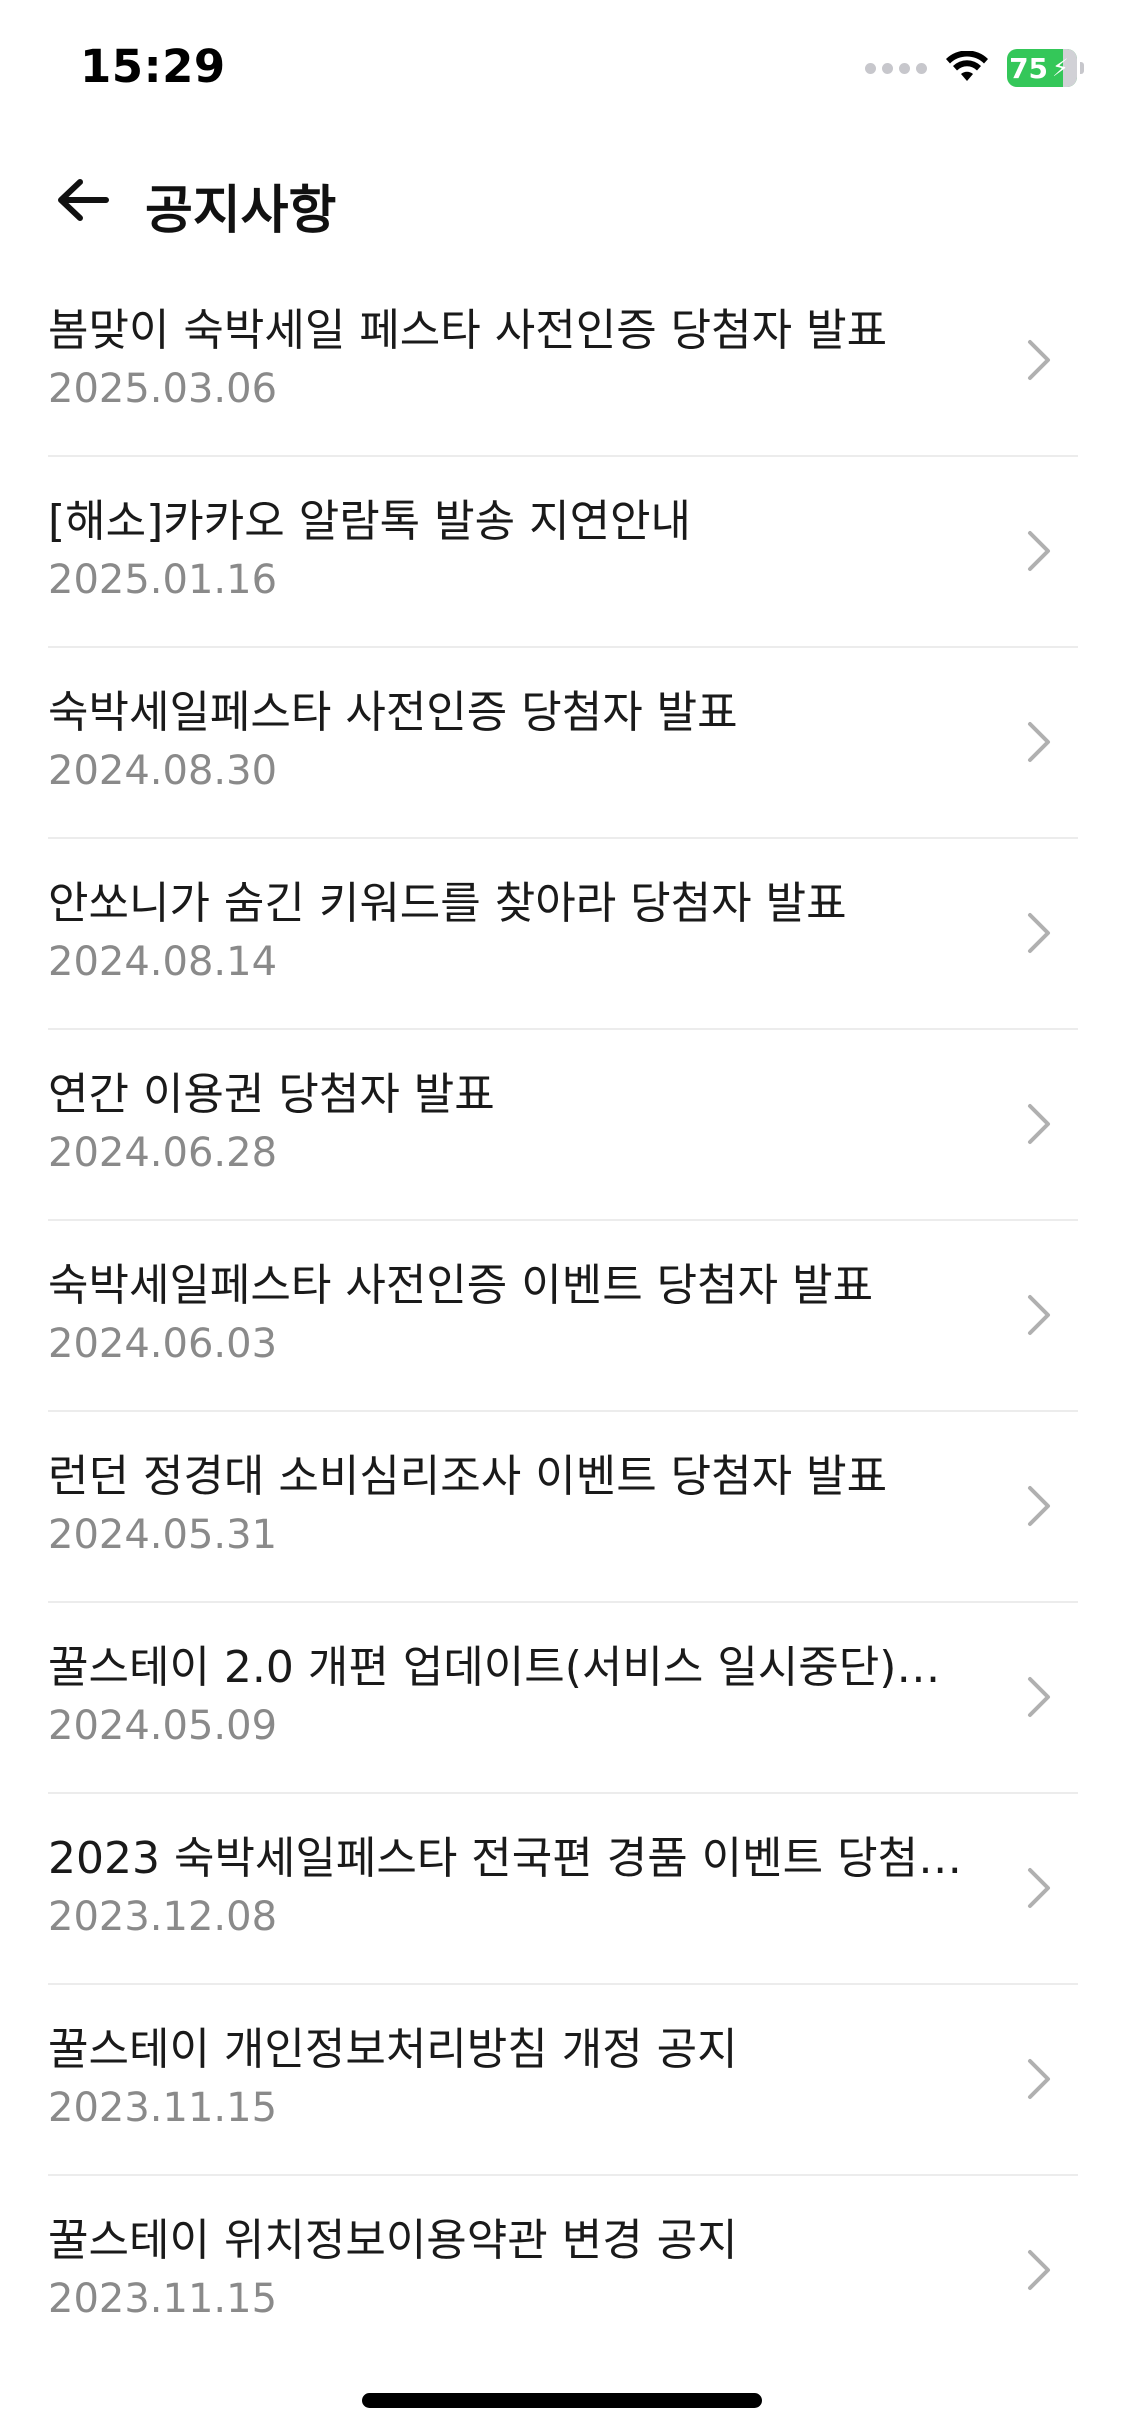 Image resolution: width=1125 pixels, height=2436 pixels. I want to click on notice-title: 봄맞이 숙박세일 페스타 사전인증 당첨자 발표, so click(468, 330).